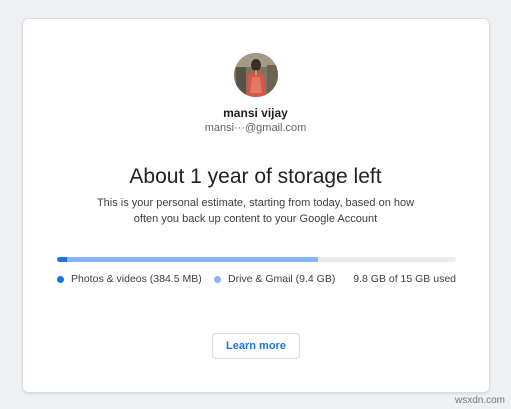 The height and width of the screenshot is (409, 511). I want to click on drive-legend-dot-icon, so click(217, 279).